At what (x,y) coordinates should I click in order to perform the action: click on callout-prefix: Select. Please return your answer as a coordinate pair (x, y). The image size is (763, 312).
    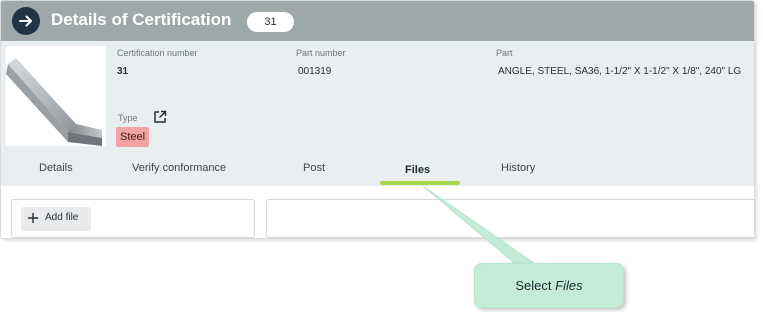
    Looking at the image, I should click on (535, 285).